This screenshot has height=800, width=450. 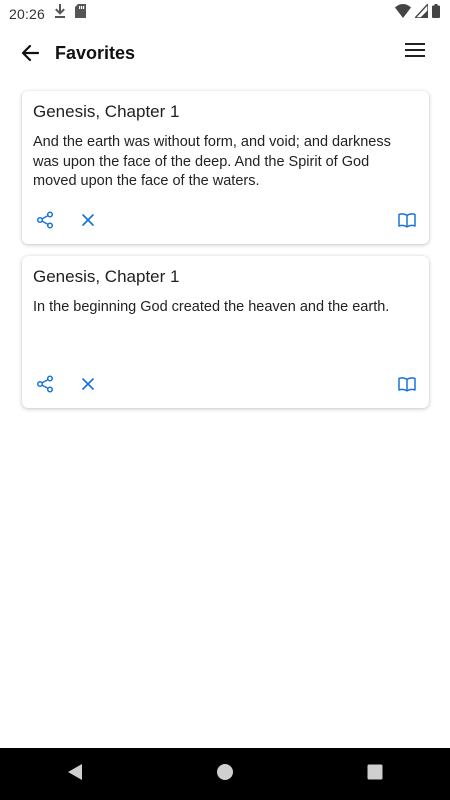 I want to click on menu-icon, so click(x=415, y=52).